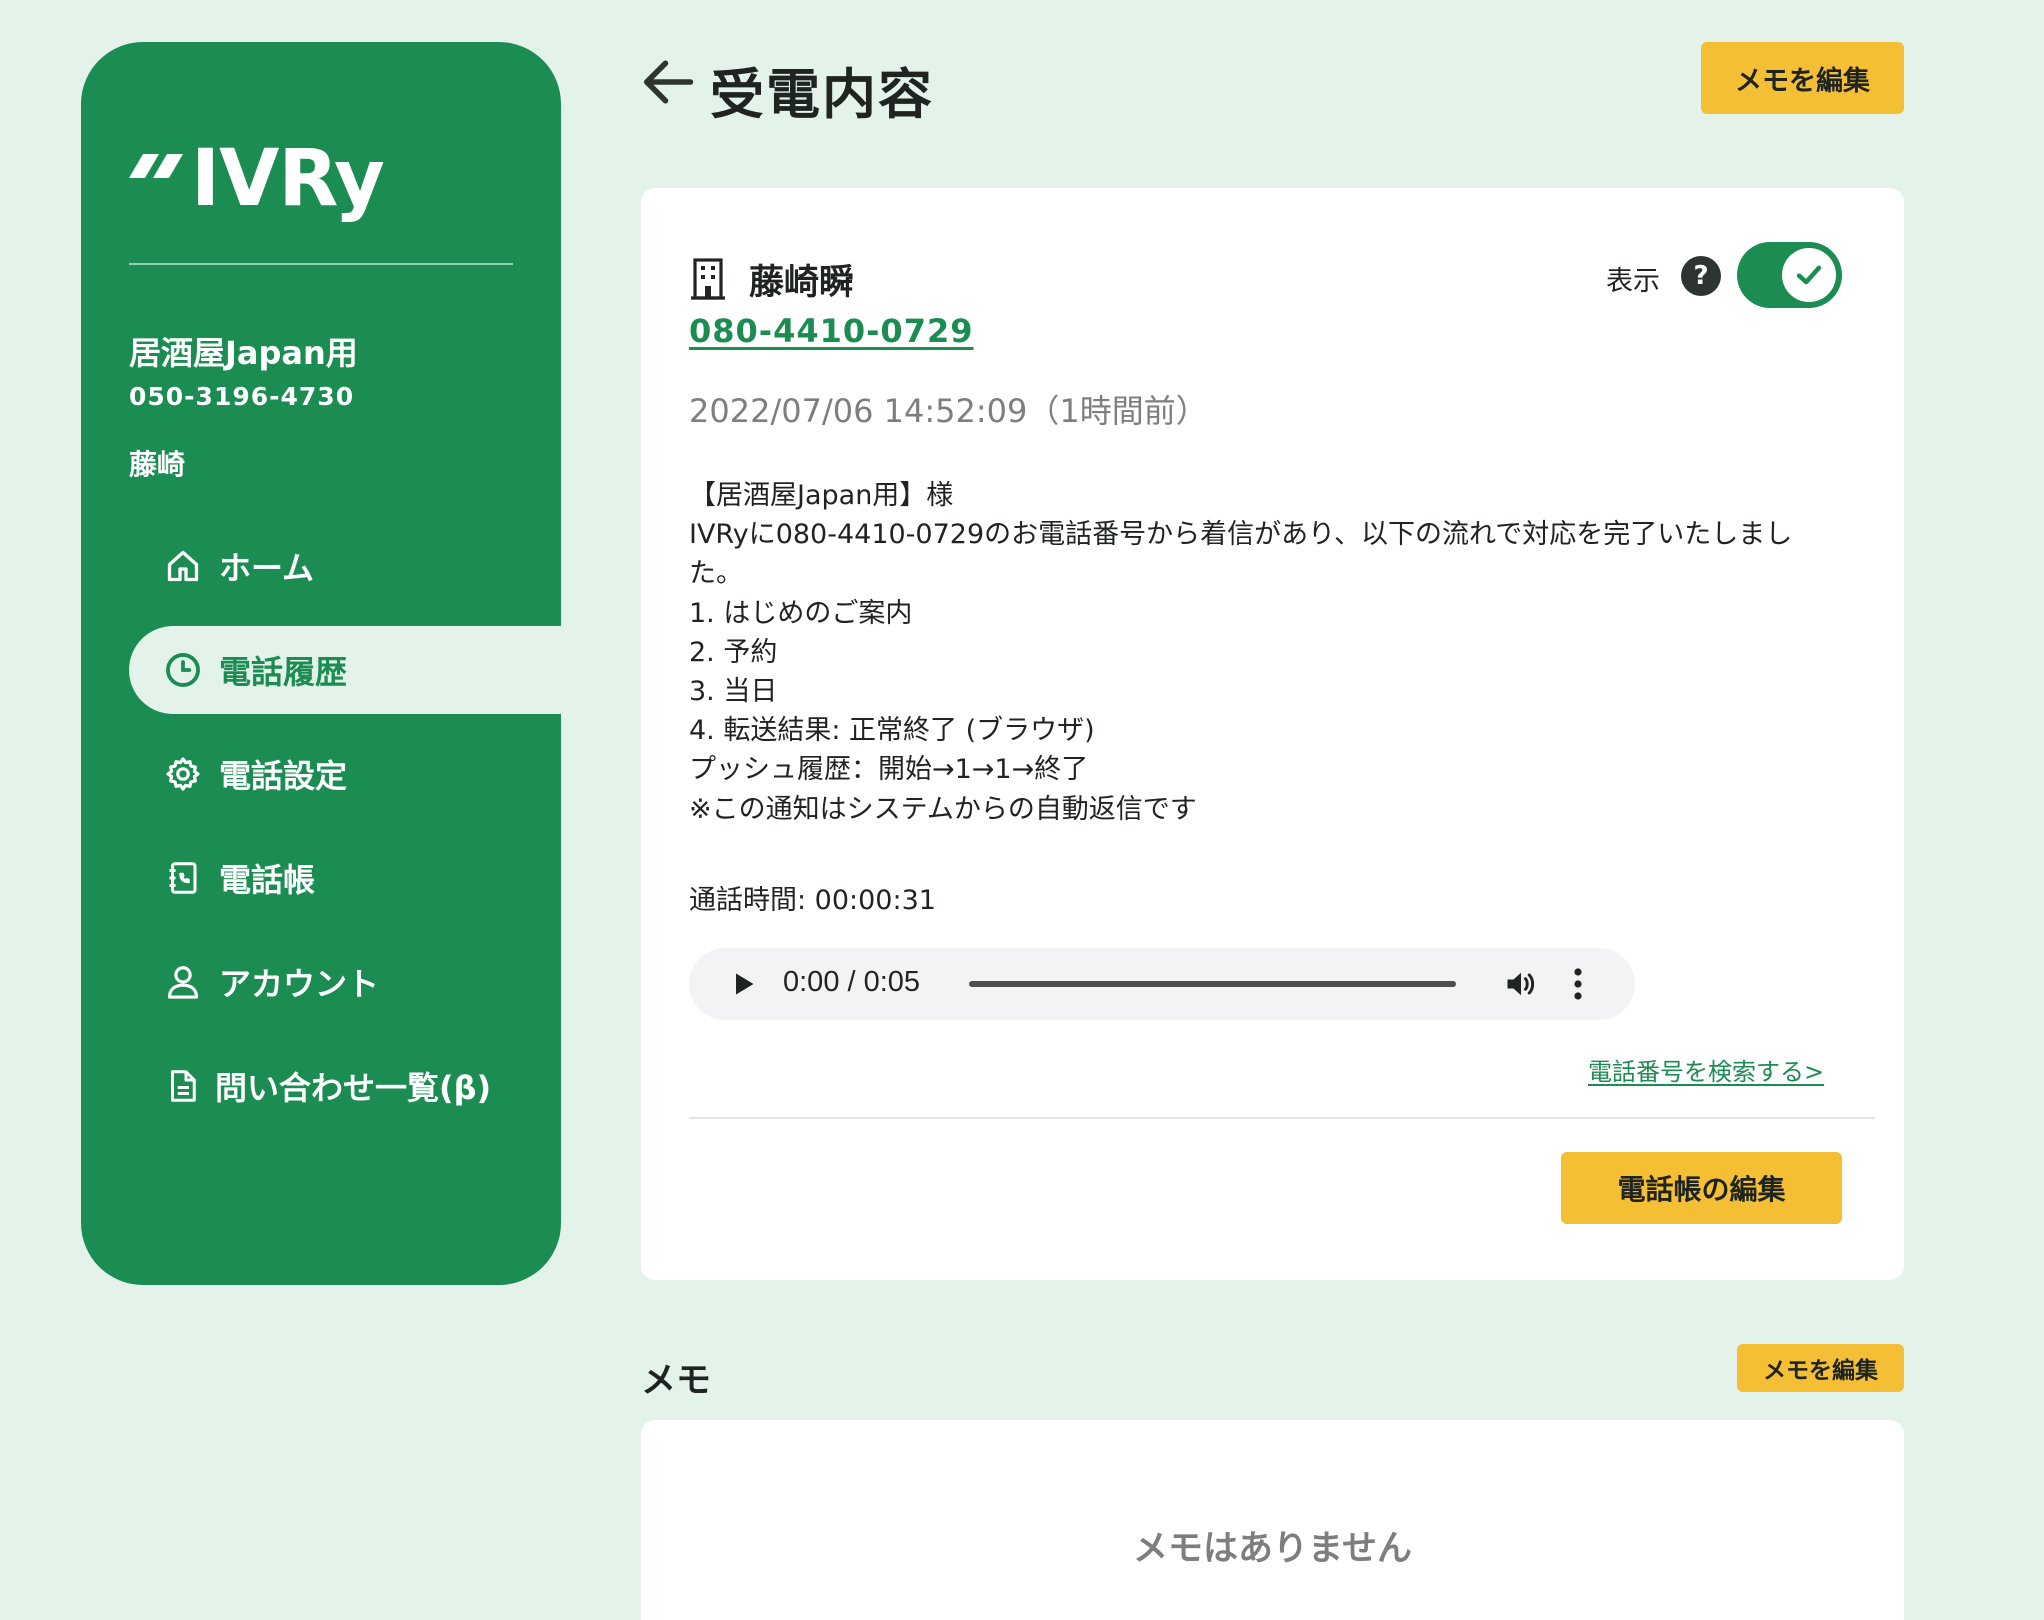 The image size is (2044, 1620). I want to click on card-divider, so click(1282, 1118).